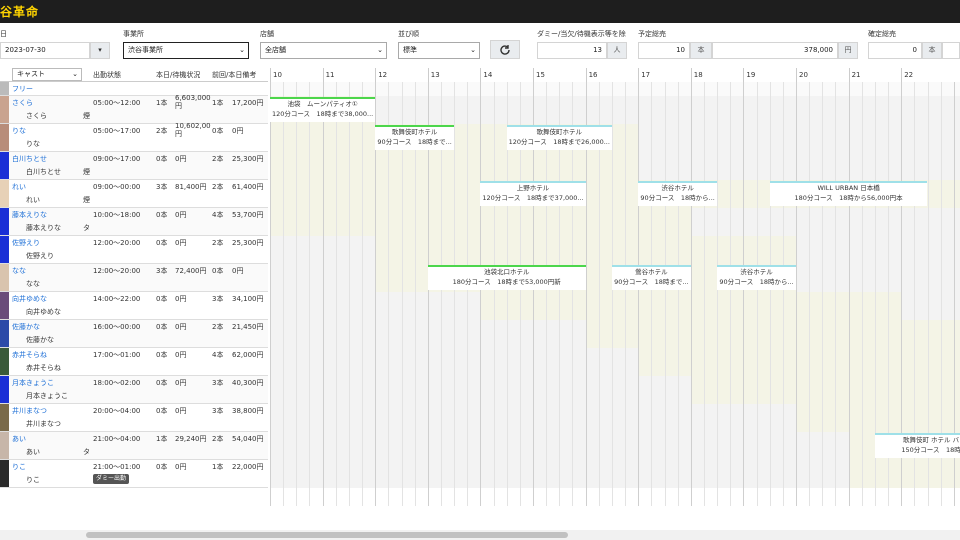 The width and height of the screenshot is (960, 540). What do you see at coordinates (33, 200) in the screenshot?
I see `cast-sub-name: れい` at bounding box center [33, 200].